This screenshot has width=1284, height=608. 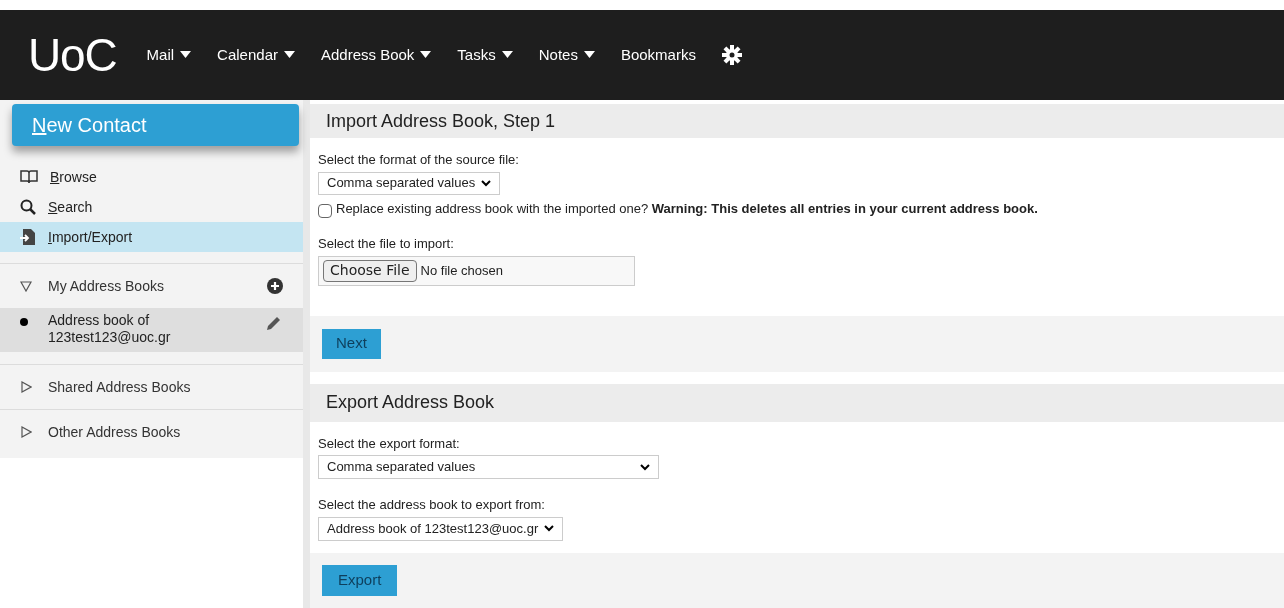 What do you see at coordinates (485, 55) in the screenshot?
I see `menu-item: Tasks` at bounding box center [485, 55].